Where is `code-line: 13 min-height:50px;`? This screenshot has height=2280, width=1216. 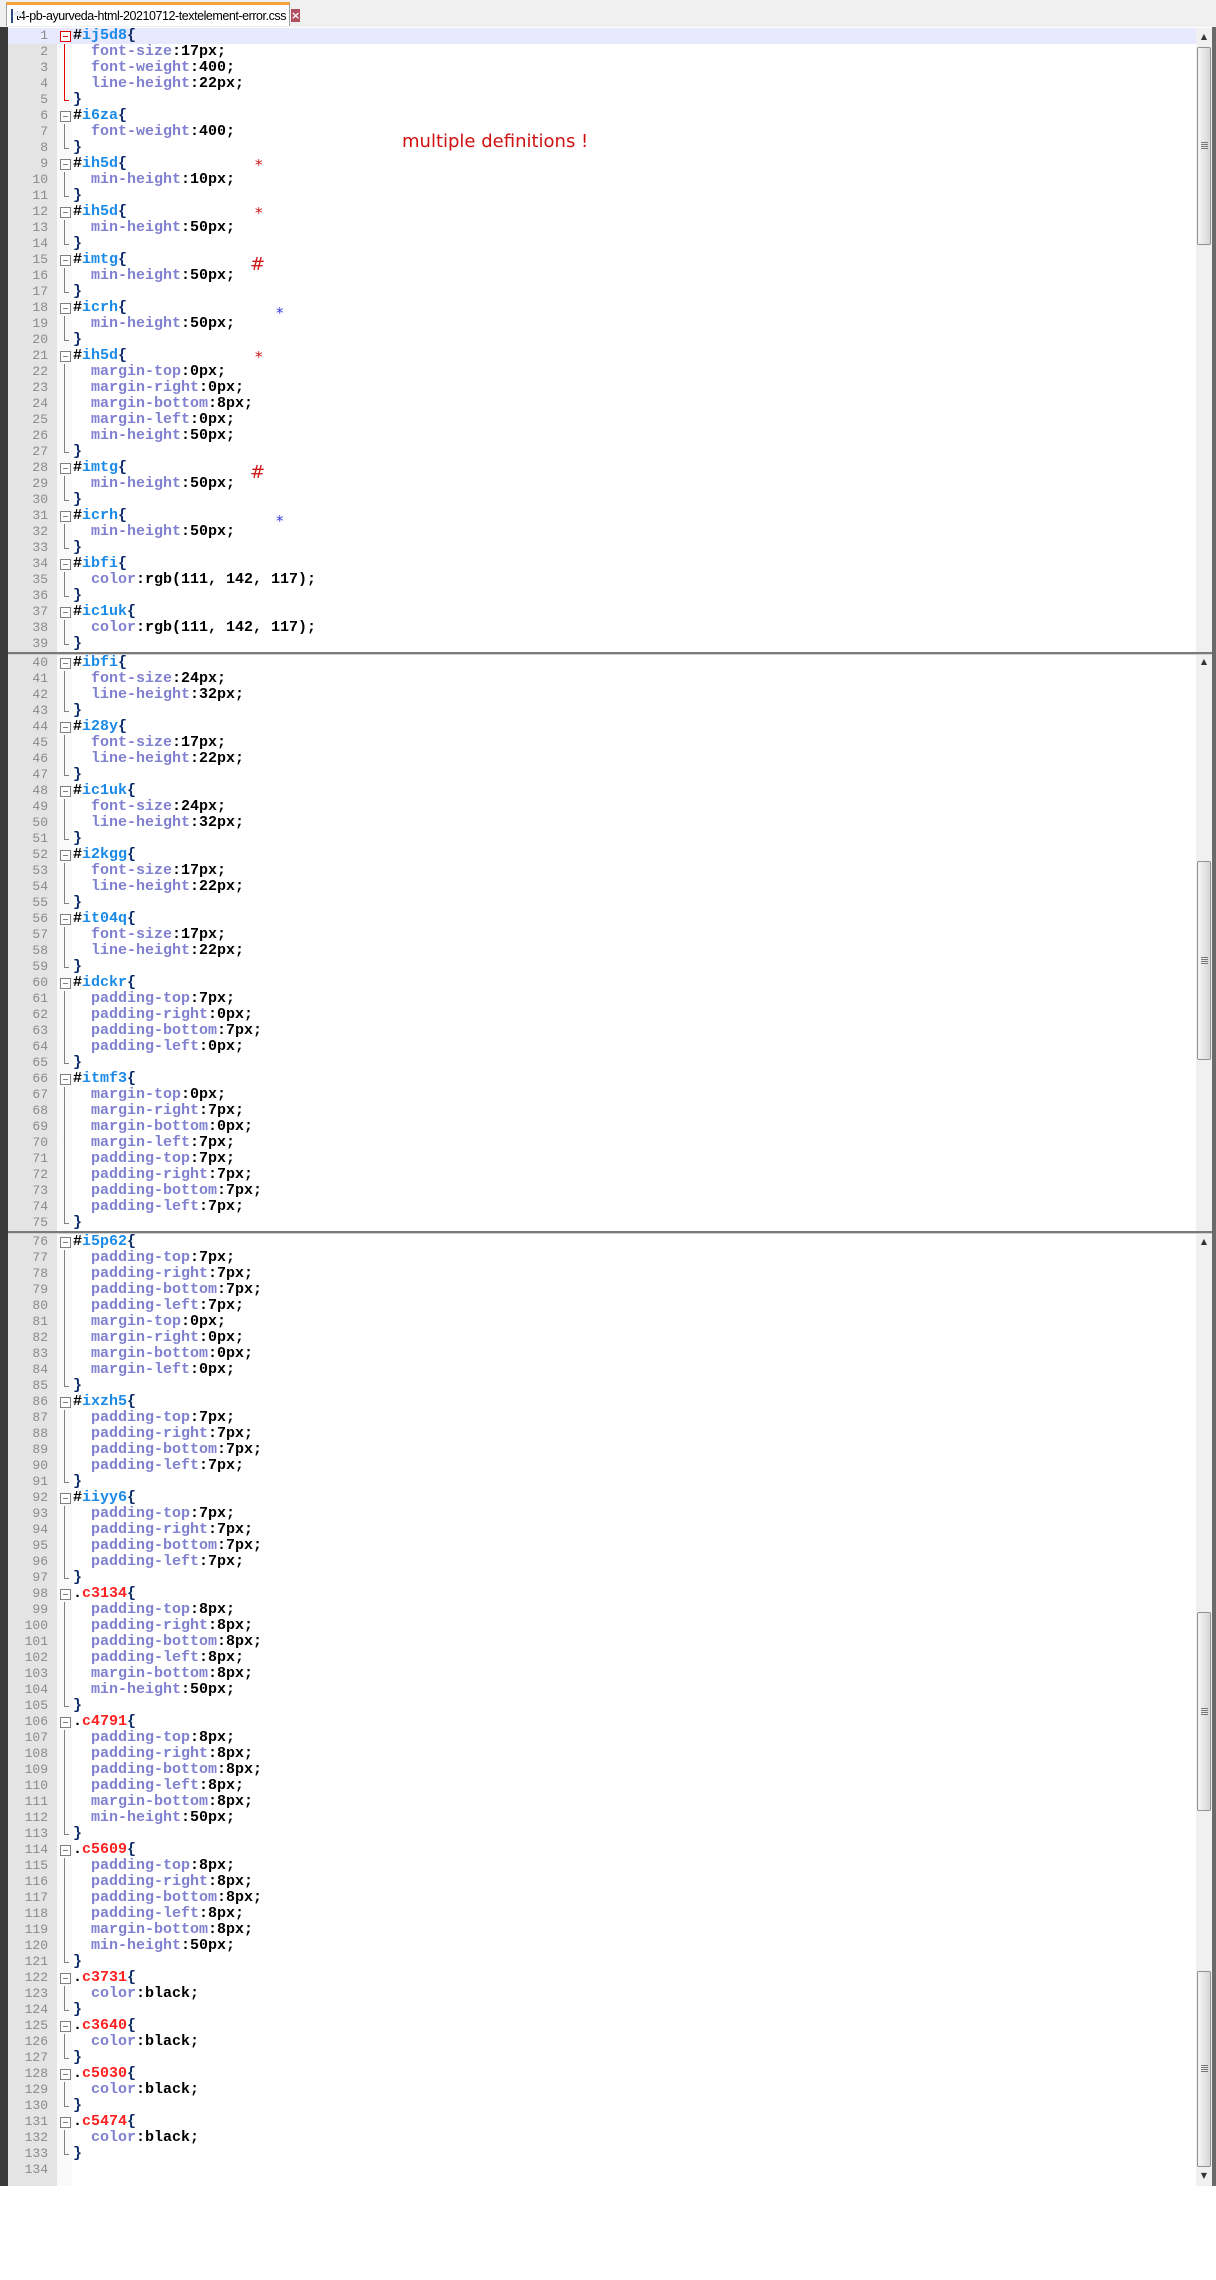 code-line: 13 min-height:50px; is located at coordinates (602, 228).